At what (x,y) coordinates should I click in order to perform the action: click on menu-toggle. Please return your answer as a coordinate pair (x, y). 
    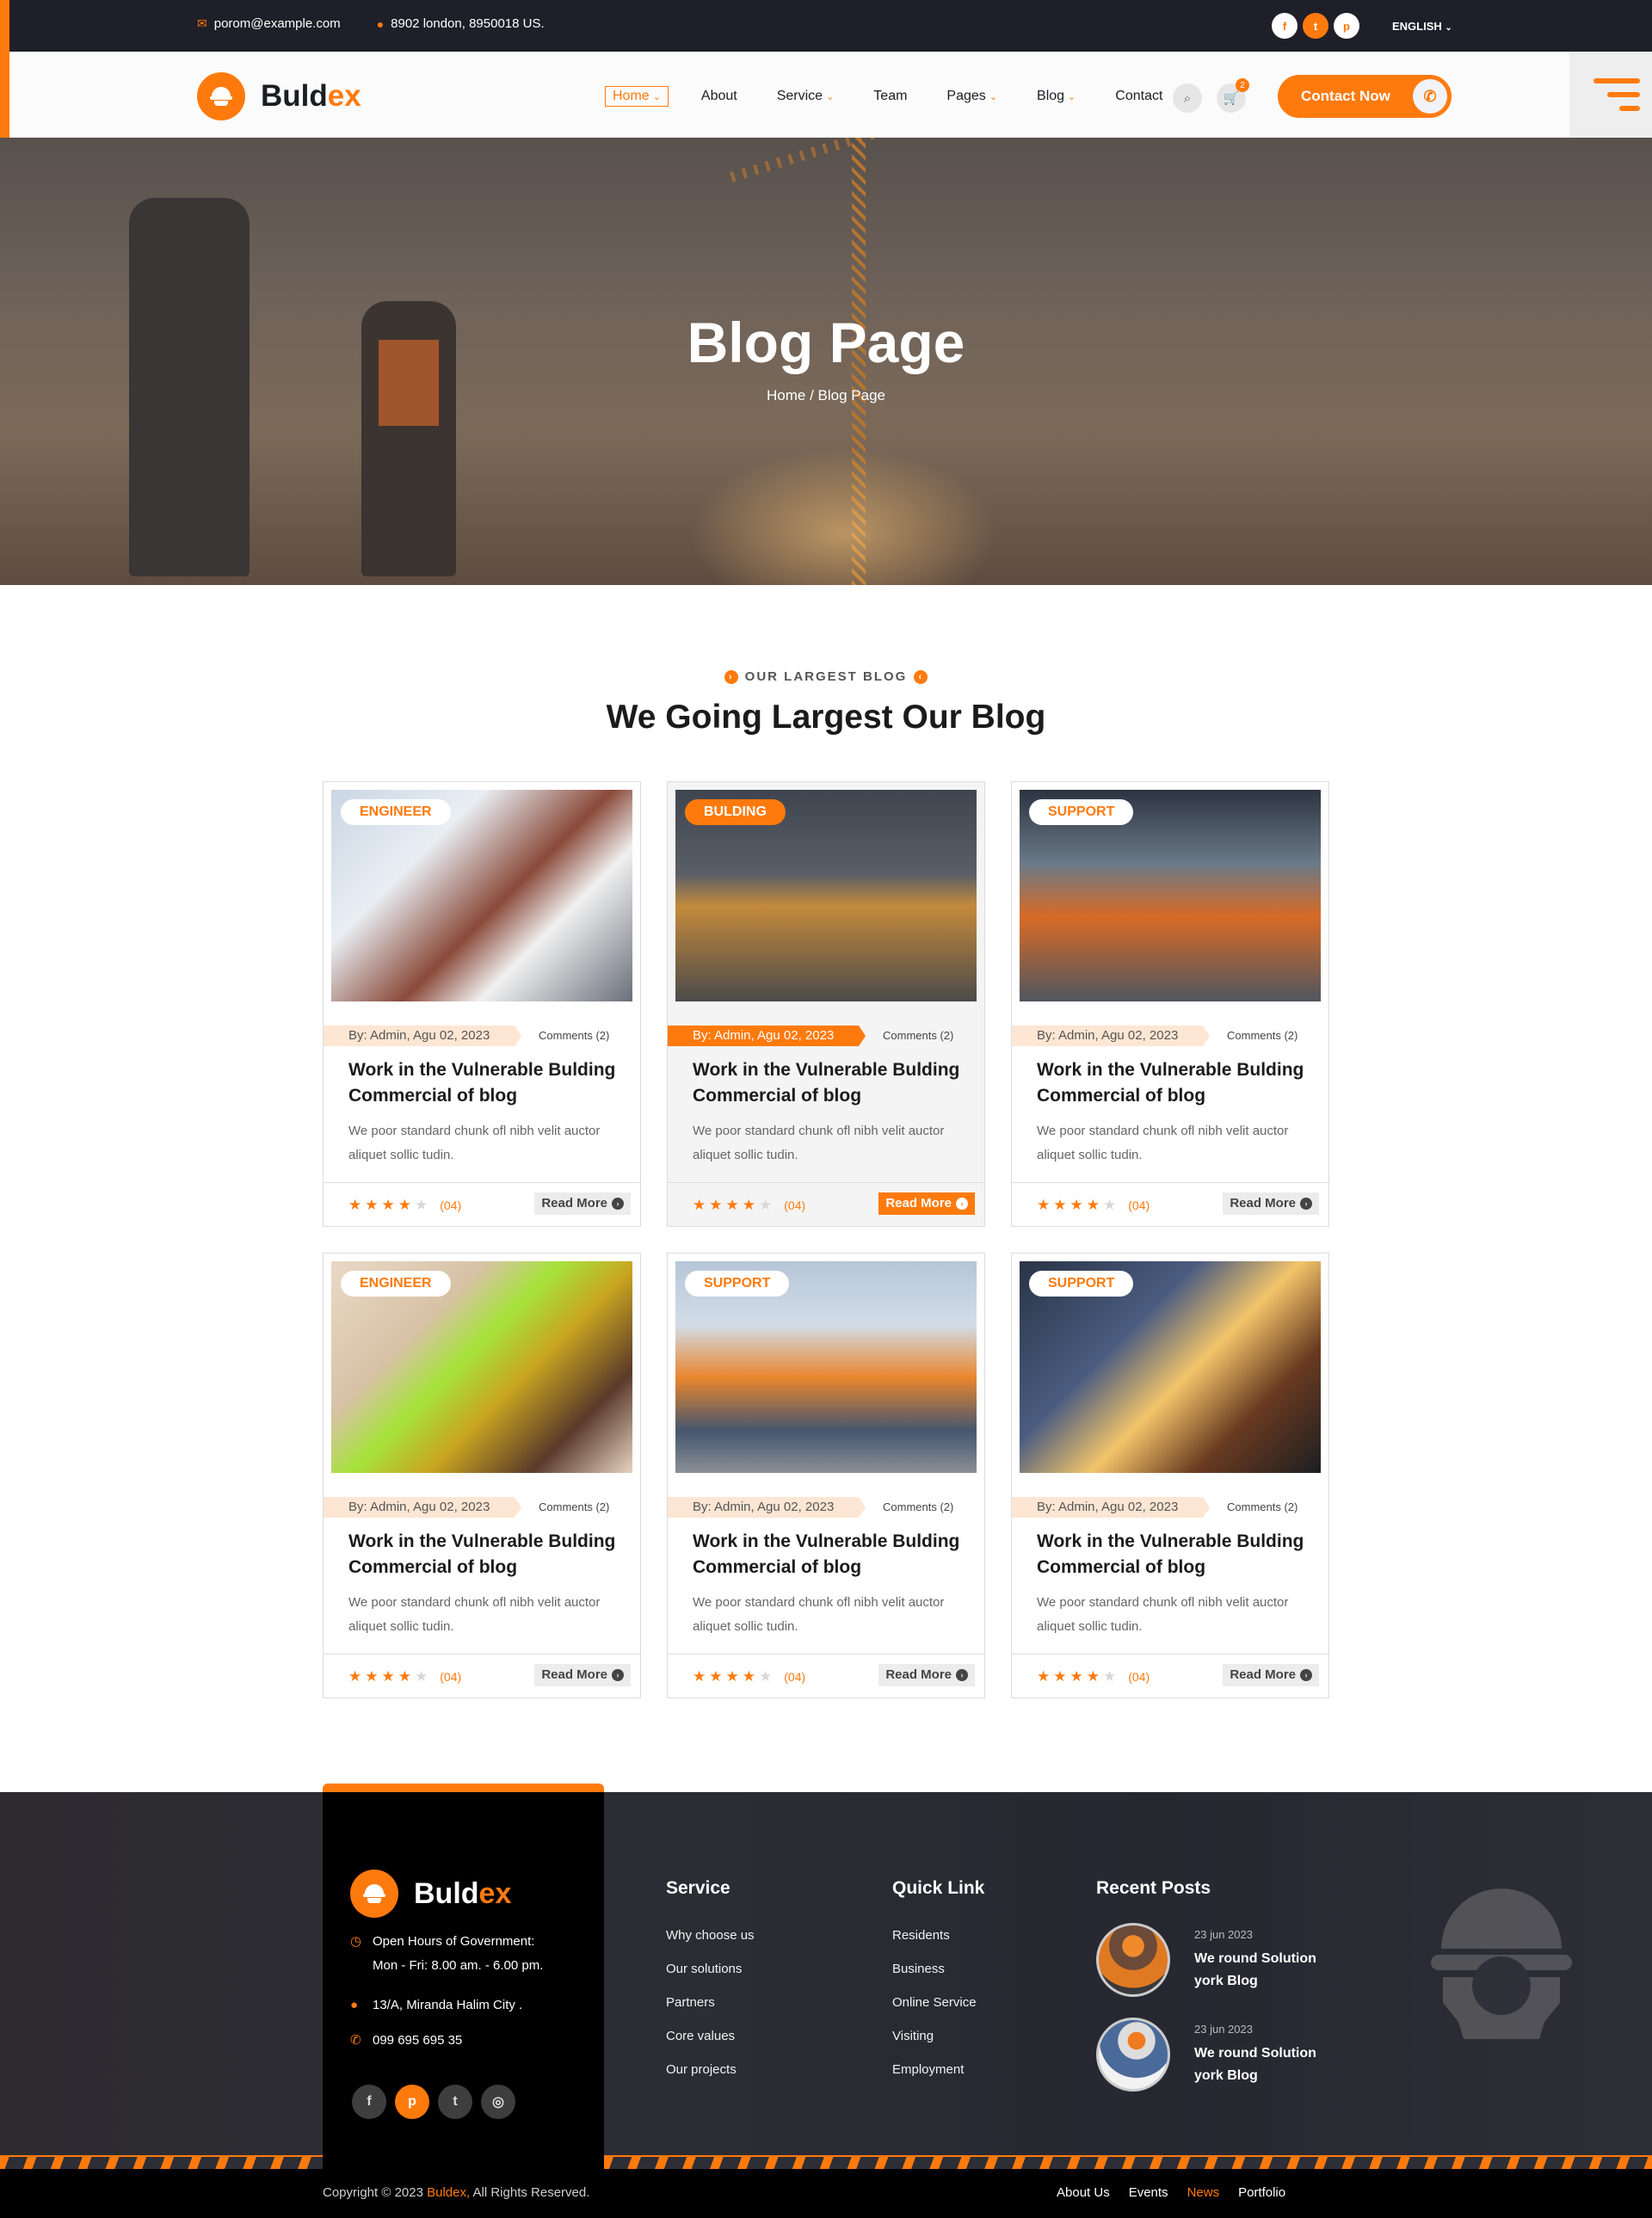
    Looking at the image, I should click on (1610, 95).